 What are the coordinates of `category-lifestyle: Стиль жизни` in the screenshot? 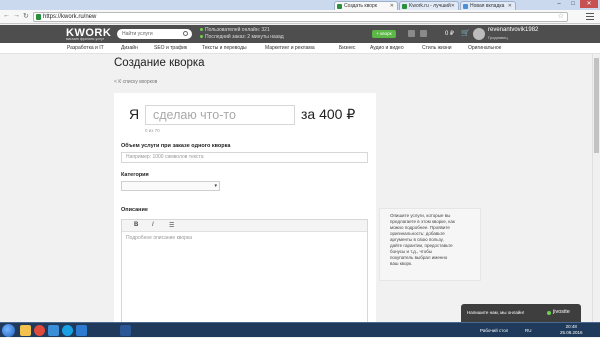 It's located at (437, 48).